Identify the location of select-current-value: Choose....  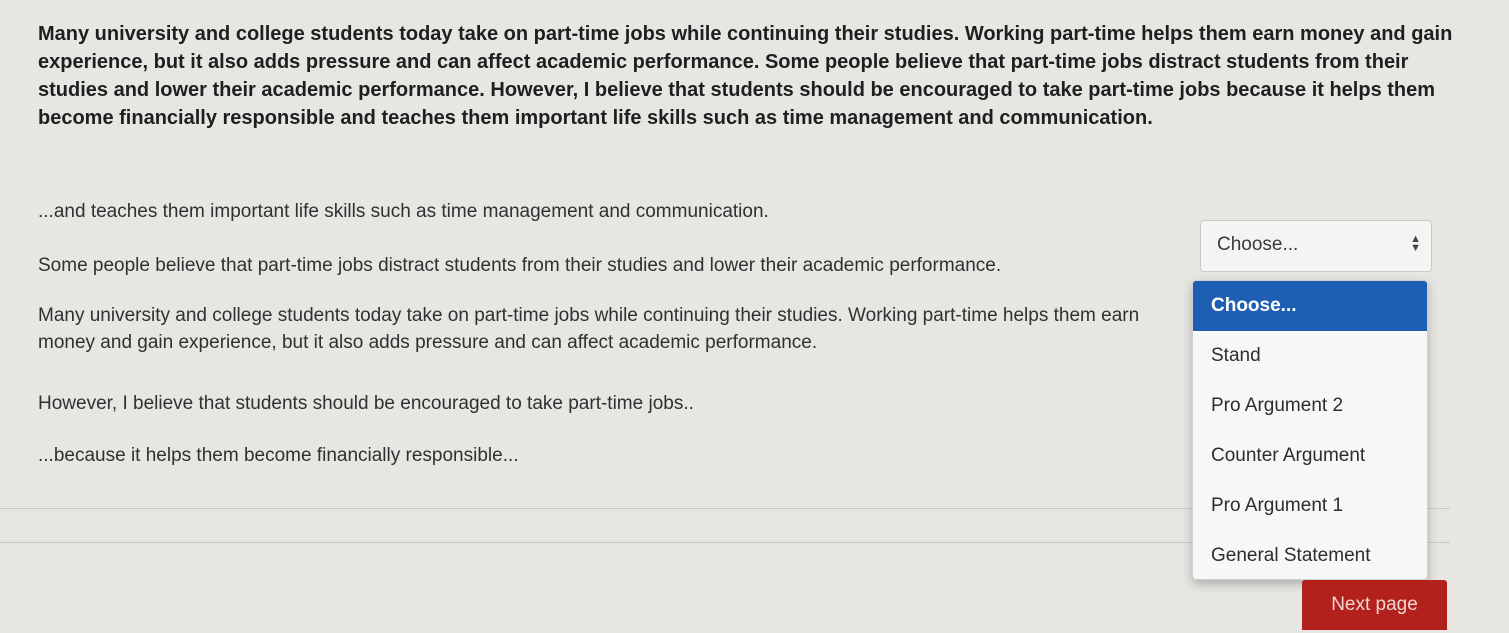
(1258, 244).